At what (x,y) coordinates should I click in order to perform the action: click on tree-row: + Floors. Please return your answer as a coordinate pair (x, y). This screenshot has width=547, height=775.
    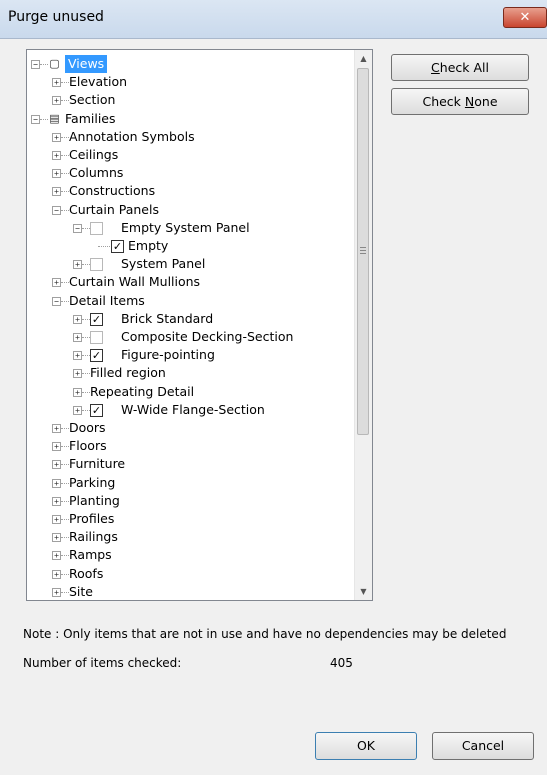
    Looking at the image, I should click on (191, 446).